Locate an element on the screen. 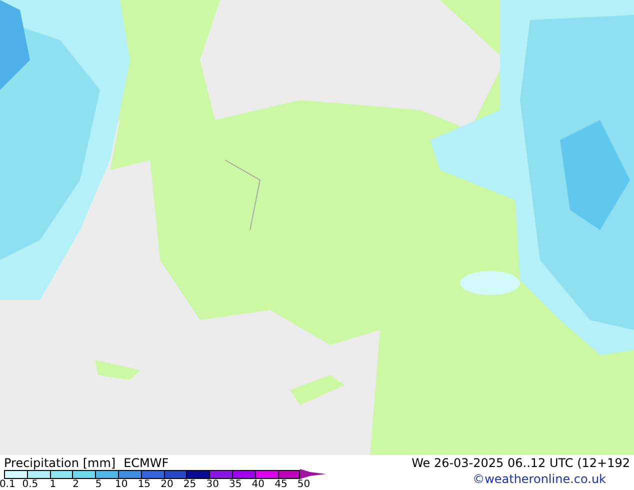  legend-tick-label: 30 is located at coordinates (212, 485).